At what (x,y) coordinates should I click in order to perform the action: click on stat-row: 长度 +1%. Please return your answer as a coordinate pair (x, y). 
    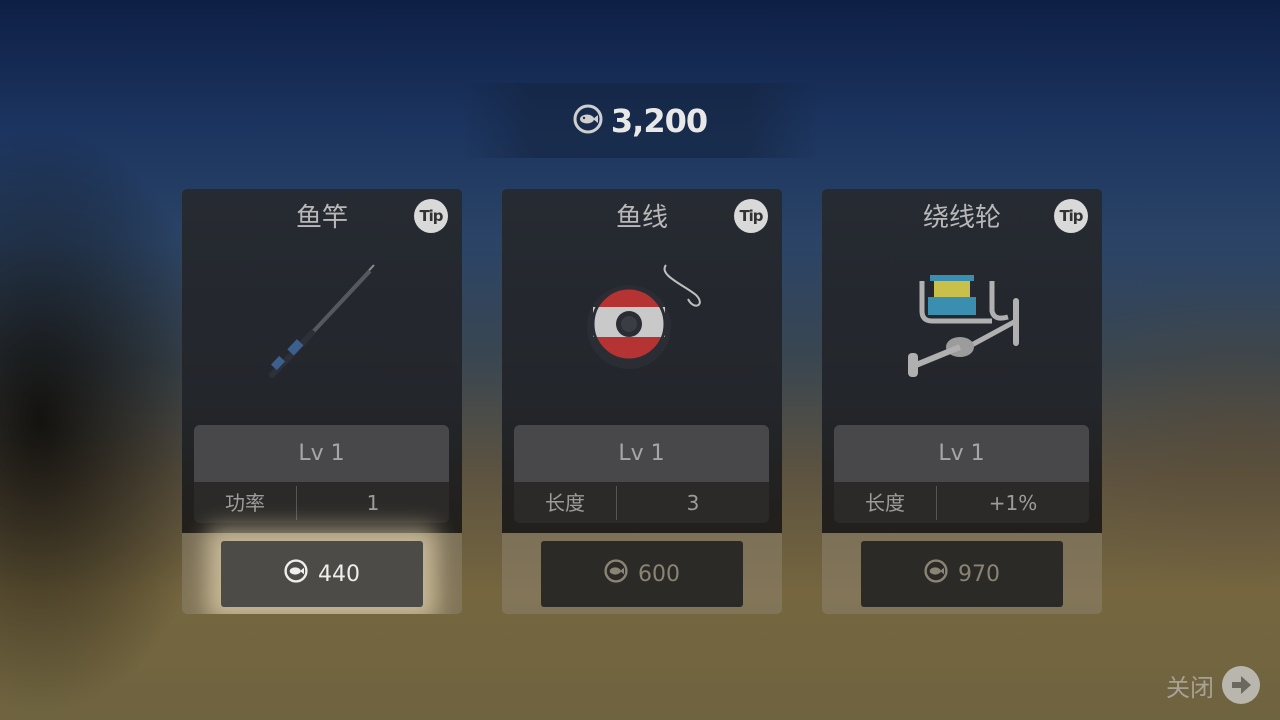
    Looking at the image, I should click on (961, 502).